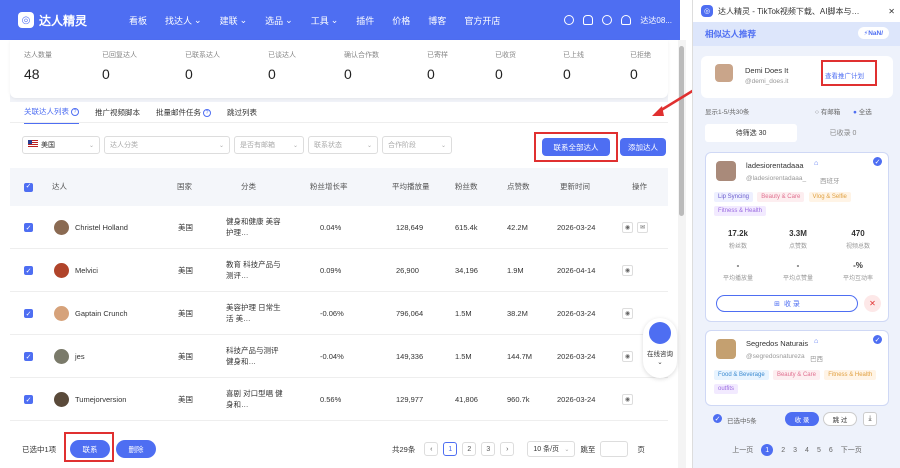 The width and height of the screenshot is (900, 468). I want to click on col-country: 国家, so click(184, 187).